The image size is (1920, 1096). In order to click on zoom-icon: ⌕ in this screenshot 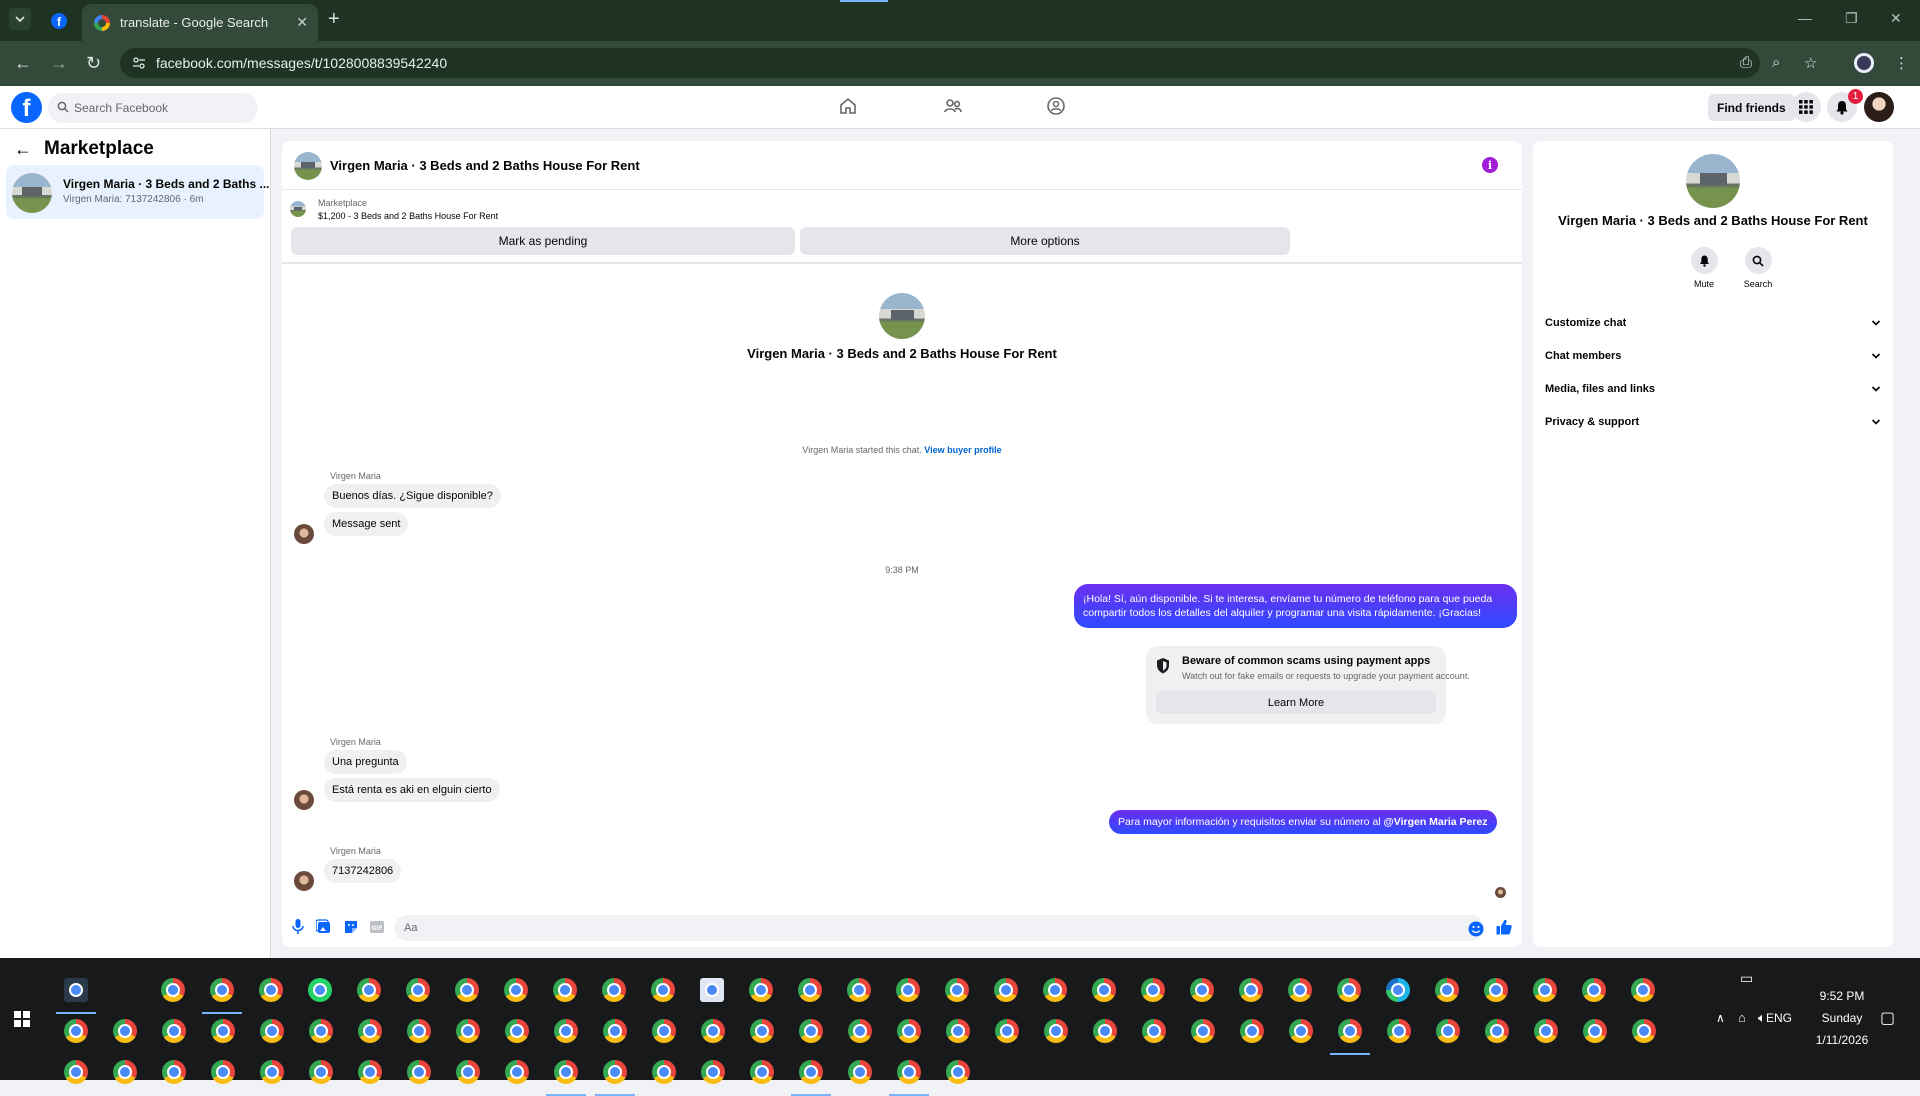, I will do `click(1776, 62)`.